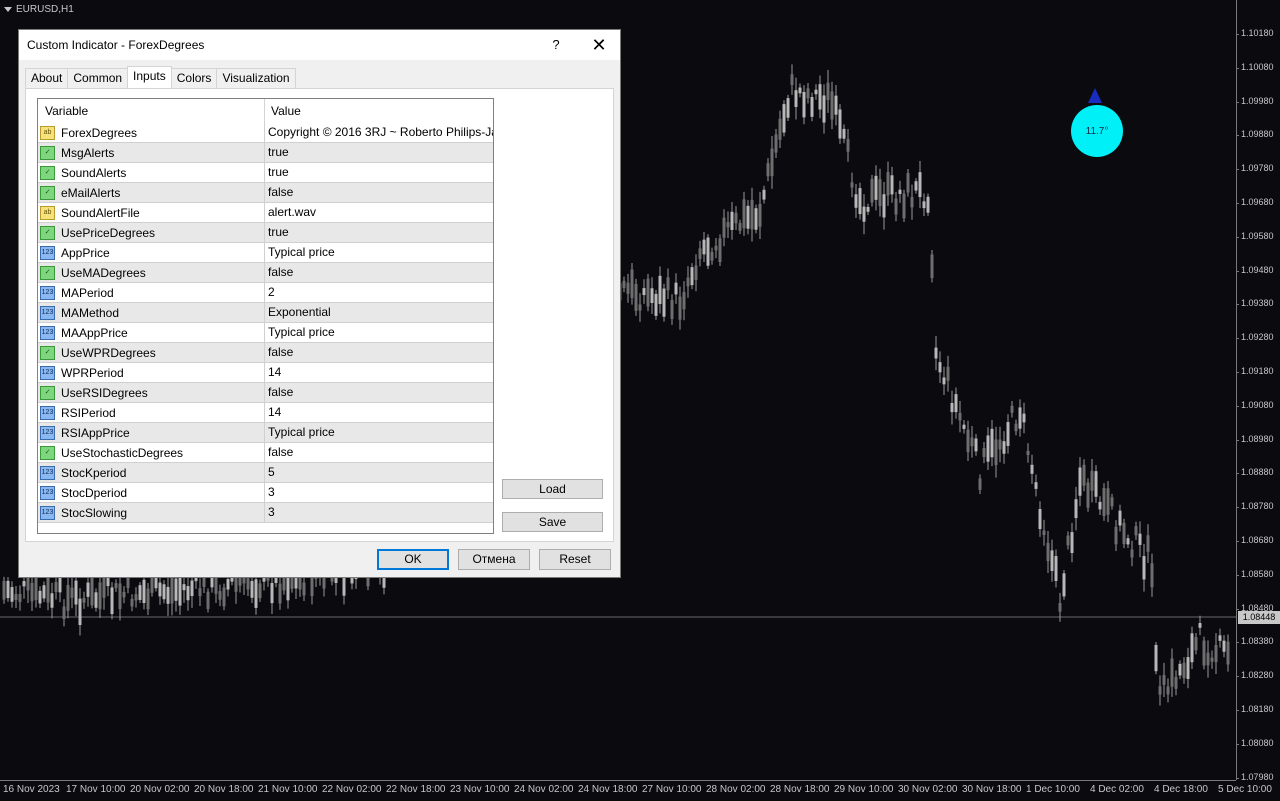  What do you see at coordinates (151, 212) in the screenshot?
I see `variable-cell: ab SoundAlertFile` at bounding box center [151, 212].